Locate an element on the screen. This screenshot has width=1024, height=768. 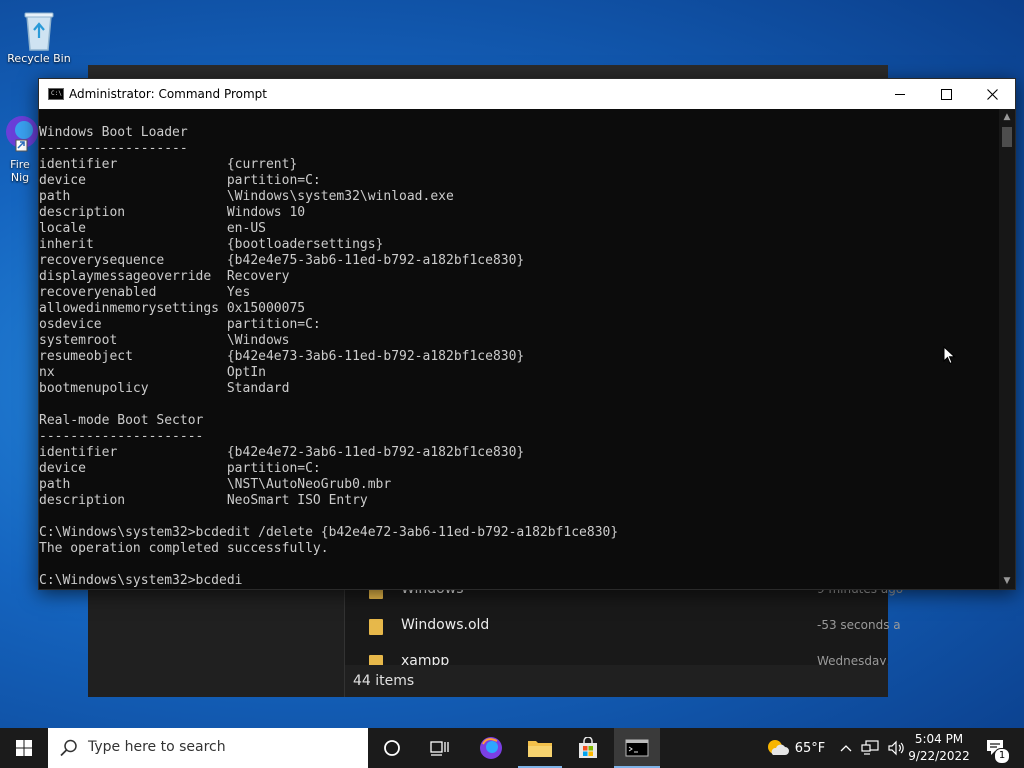
task-view-icon is located at coordinates (439, 748).